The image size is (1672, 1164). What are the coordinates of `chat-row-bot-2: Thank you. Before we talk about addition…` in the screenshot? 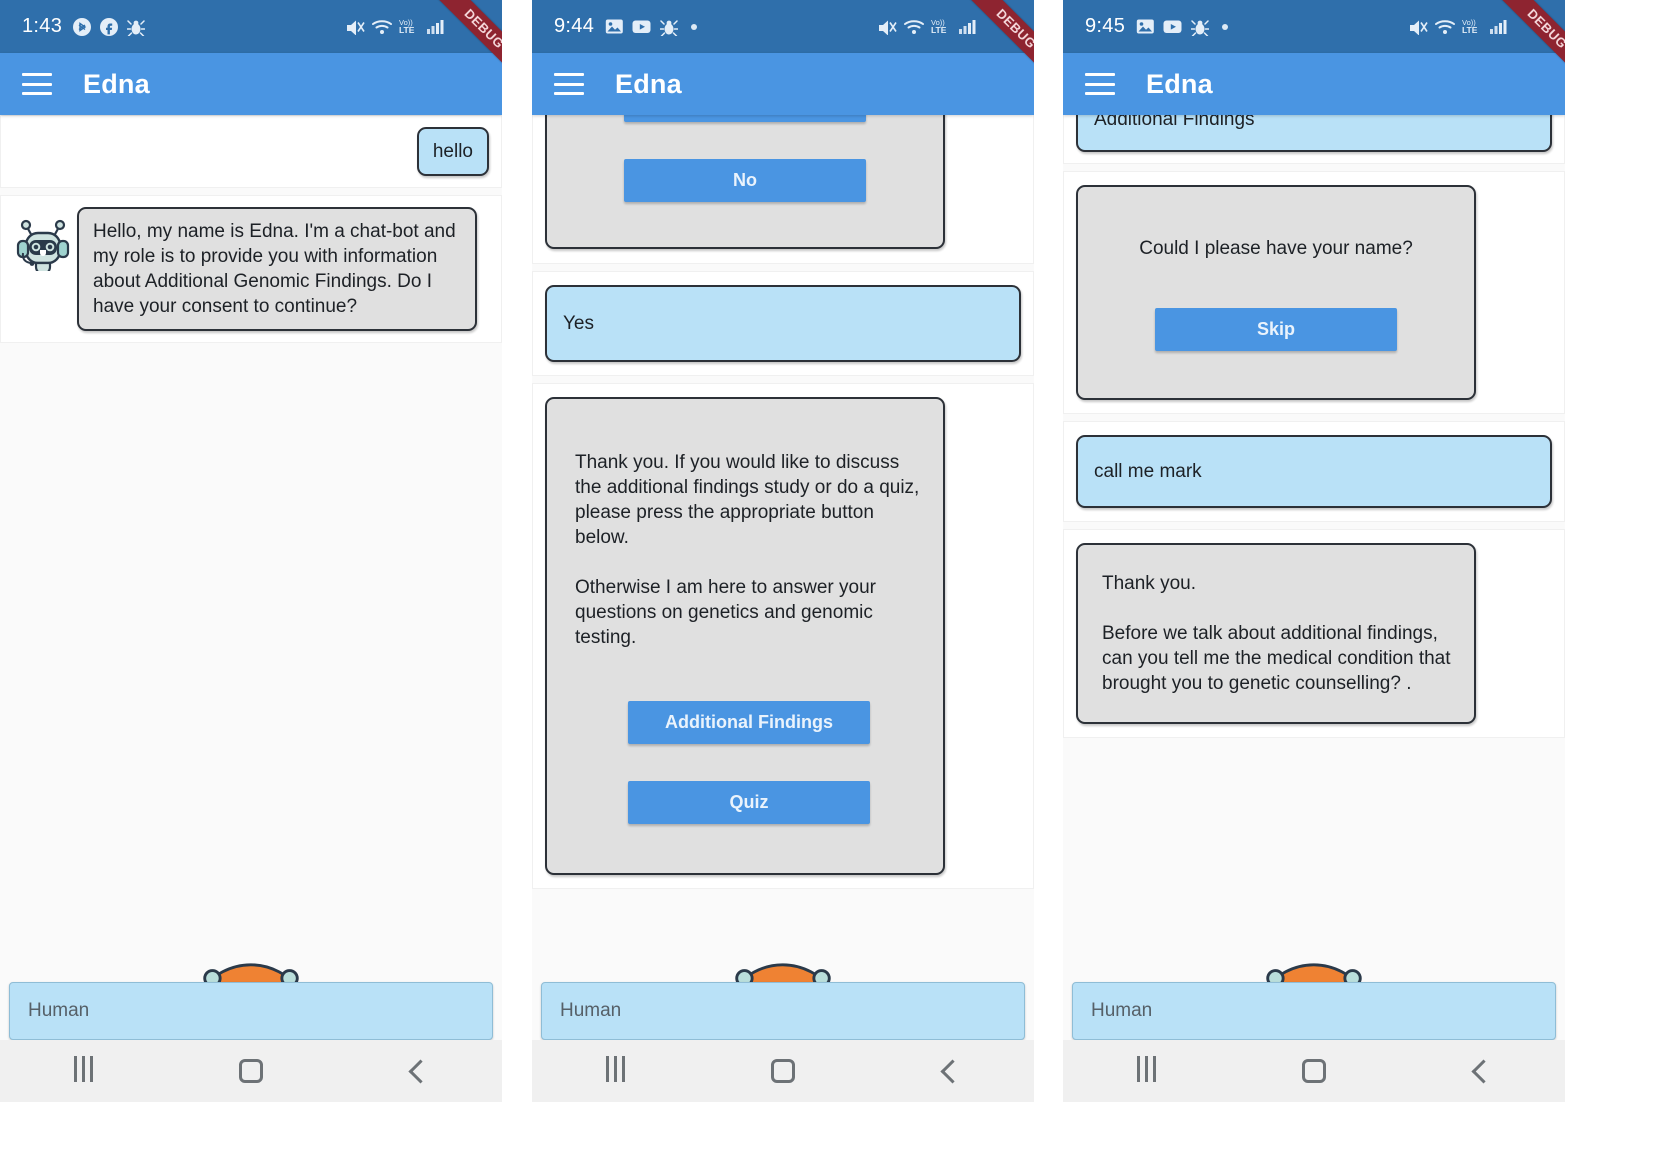 It's located at (1314, 633).